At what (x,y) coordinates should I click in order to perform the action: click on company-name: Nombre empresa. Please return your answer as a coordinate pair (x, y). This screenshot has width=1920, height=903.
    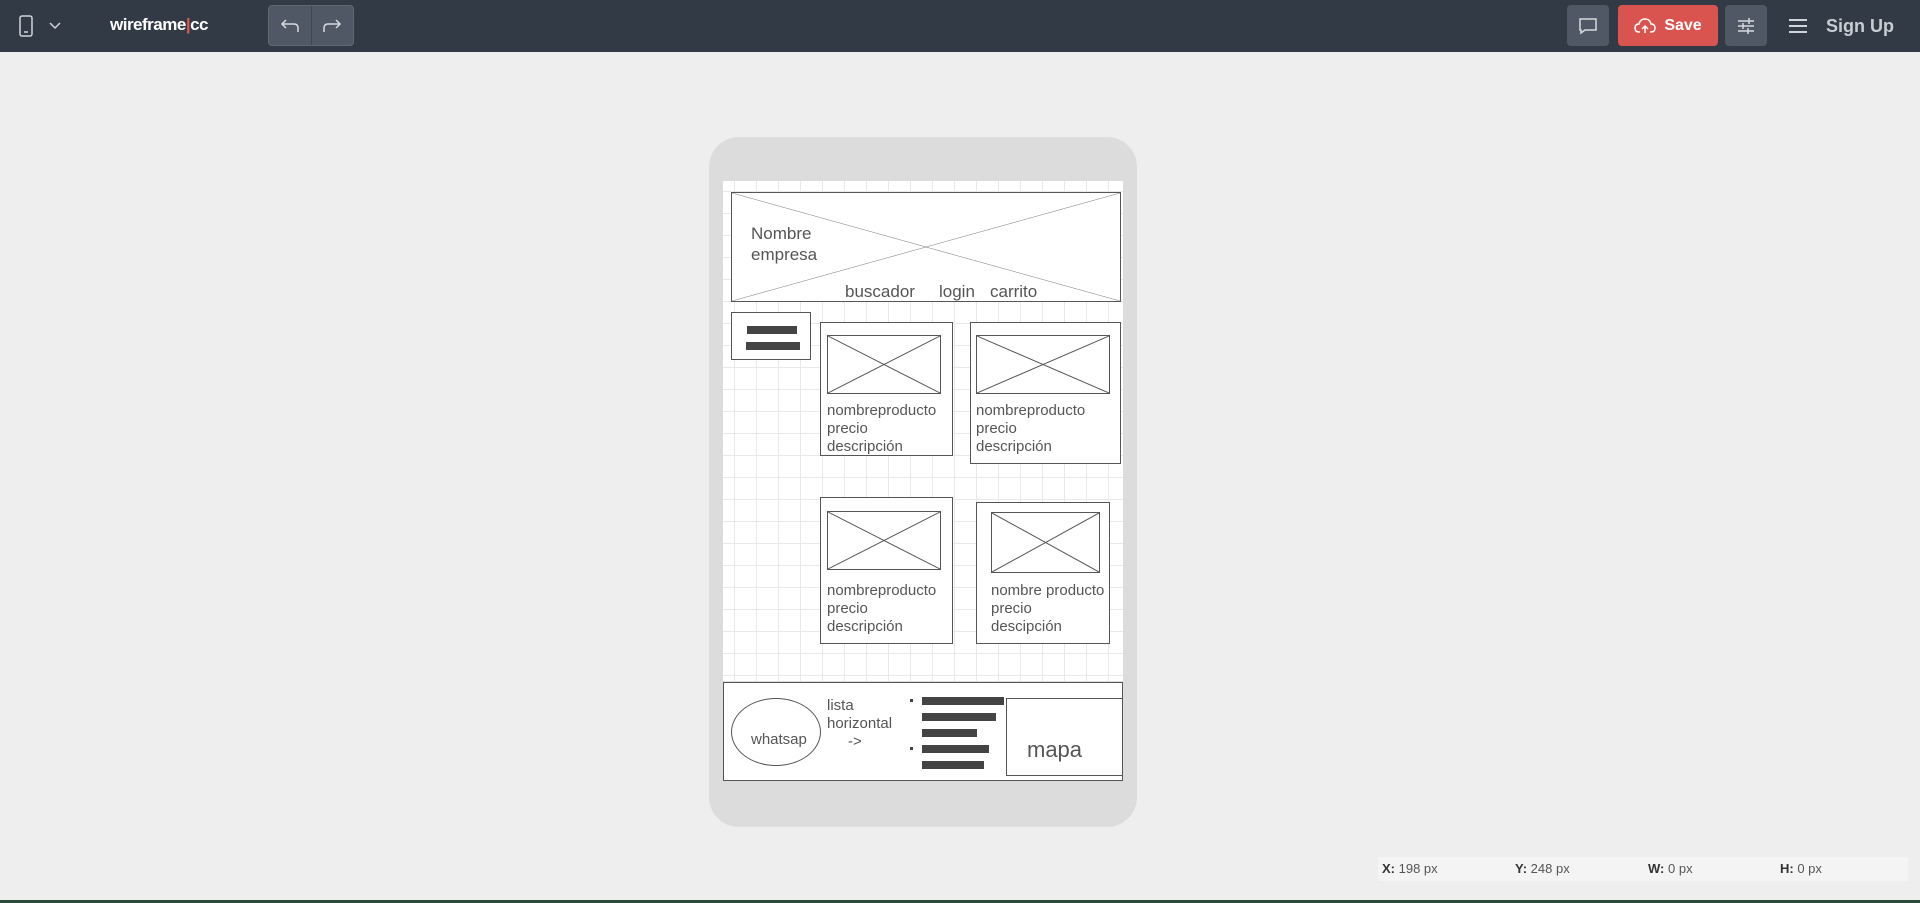
    Looking at the image, I should click on (784, 244).